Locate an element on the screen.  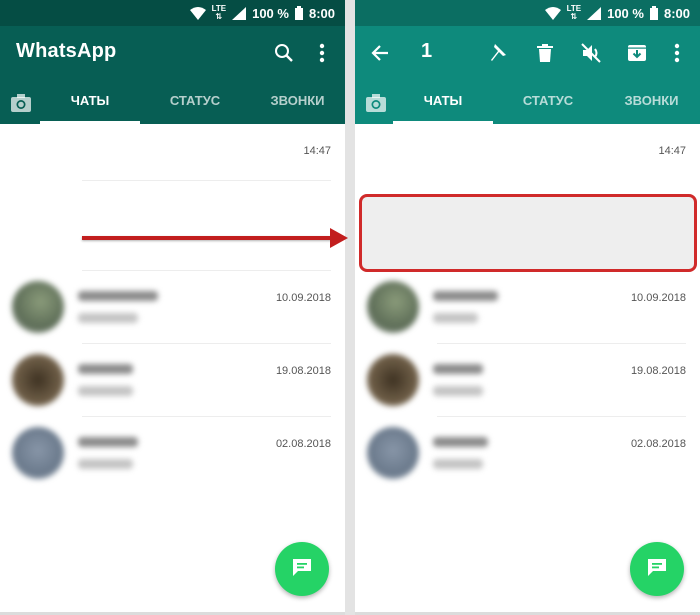
mute-icon is located at coordinates (591, 53).